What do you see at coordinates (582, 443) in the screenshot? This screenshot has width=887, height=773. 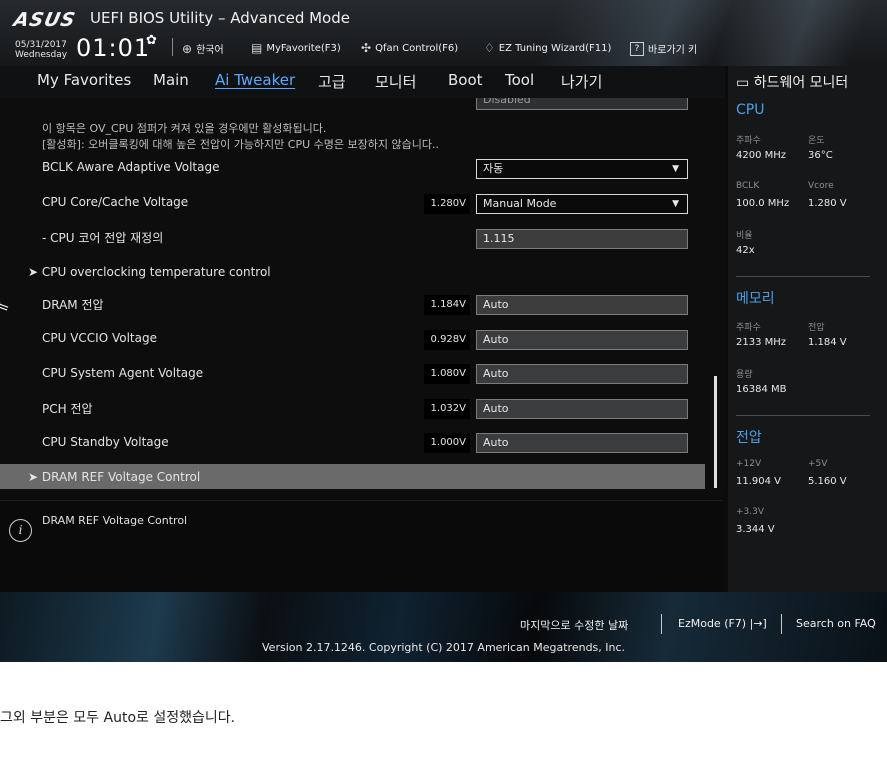 I see `standby-voltage-input: Auto` at bounding box center [582, 443].